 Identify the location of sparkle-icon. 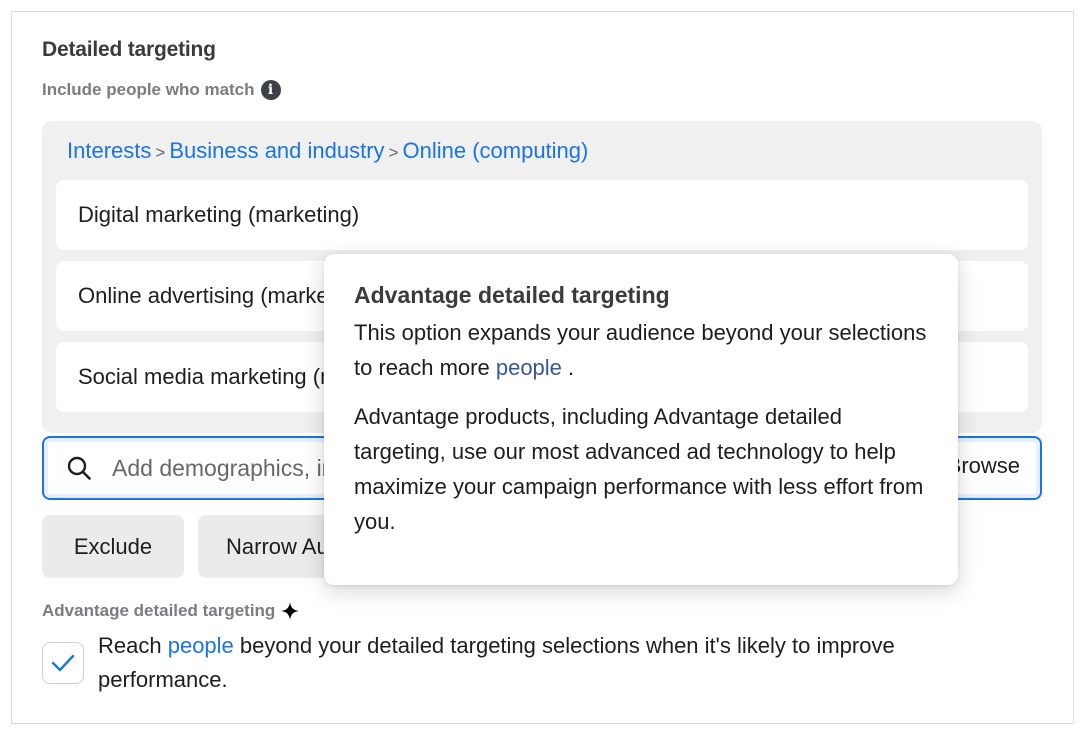
(290, 611).